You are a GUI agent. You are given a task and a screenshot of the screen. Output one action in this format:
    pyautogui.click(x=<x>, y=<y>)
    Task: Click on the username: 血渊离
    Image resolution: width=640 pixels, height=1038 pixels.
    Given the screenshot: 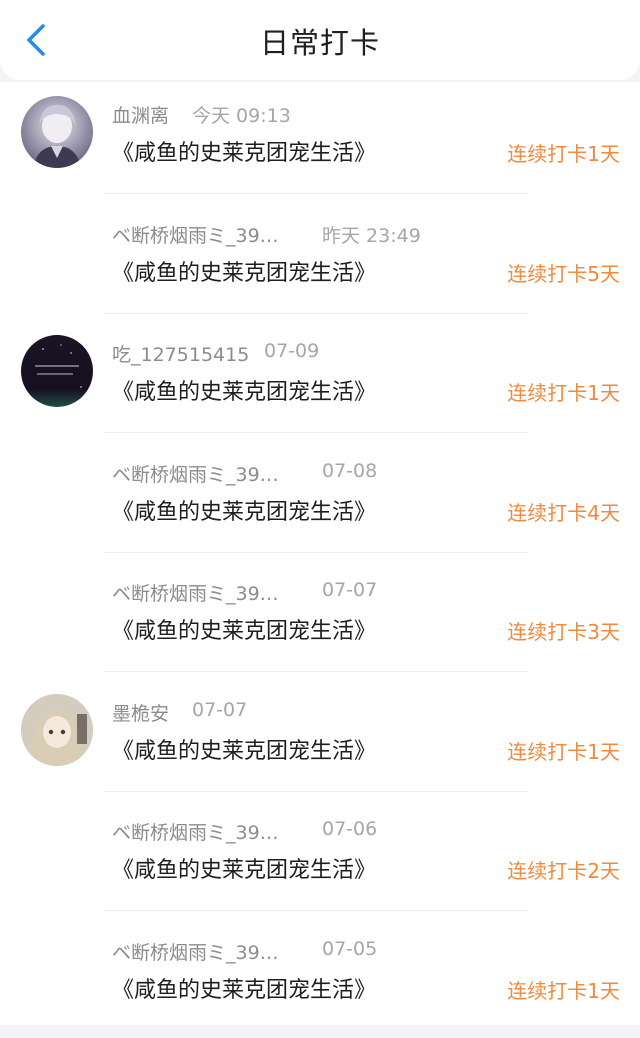 What is the action you would take?
    pyautogui.click(x=140, y=114)
    